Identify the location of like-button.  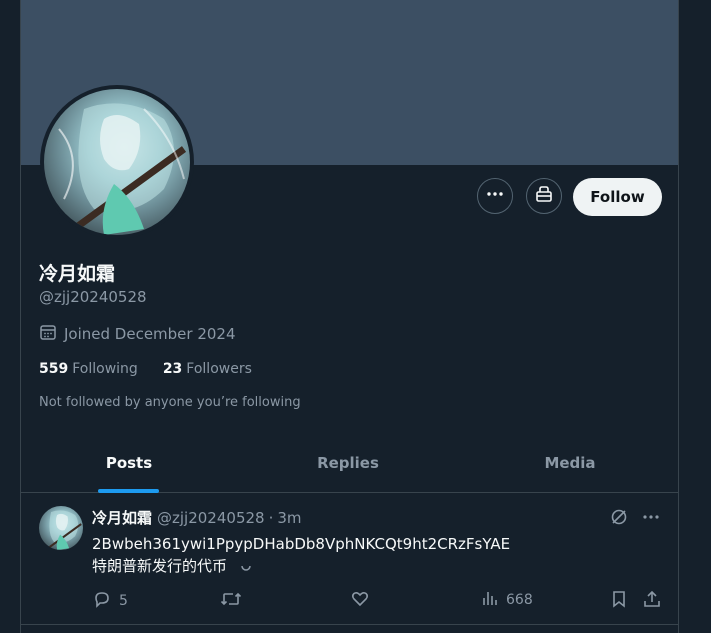
(363, 601).